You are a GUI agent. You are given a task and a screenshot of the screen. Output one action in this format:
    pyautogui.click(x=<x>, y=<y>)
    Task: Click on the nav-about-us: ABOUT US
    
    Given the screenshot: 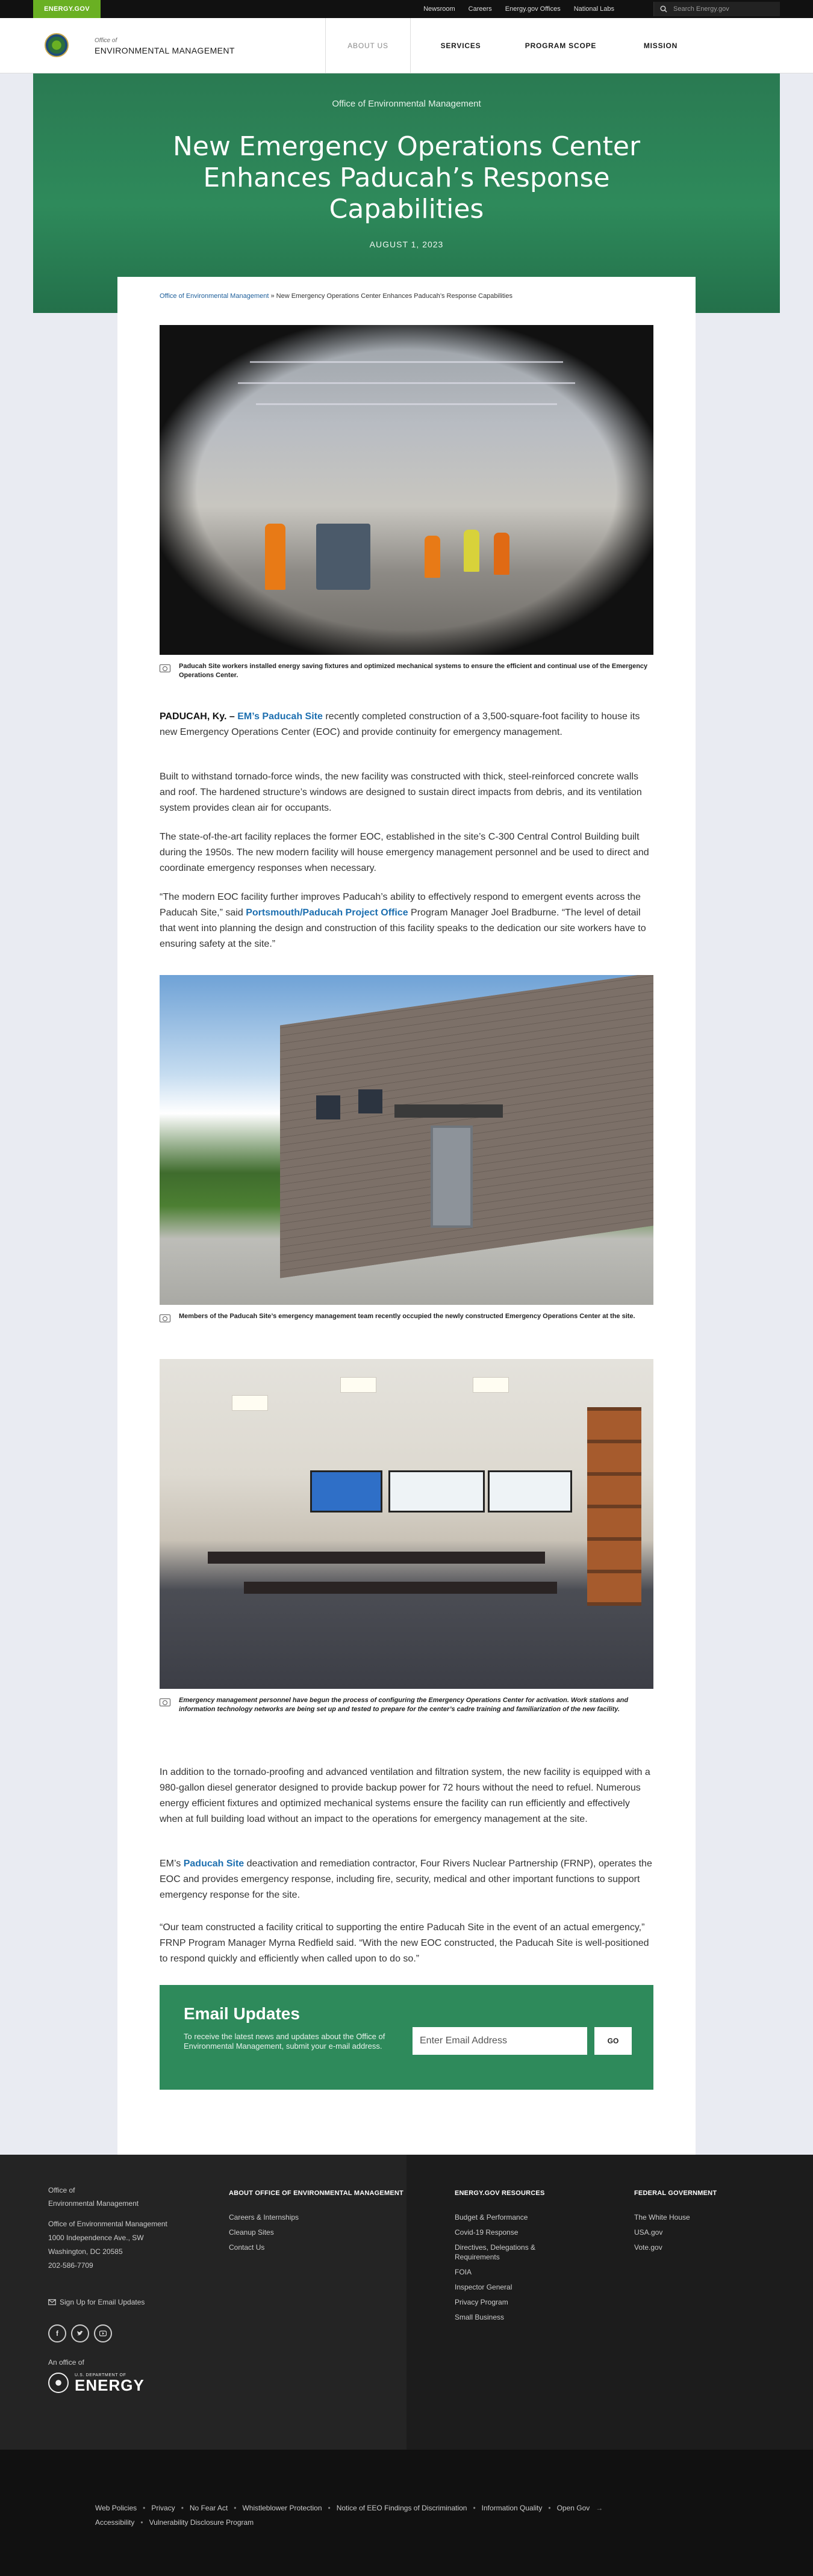 What is the action you would take?
    pyautogui.click(x=368, y=46)
    